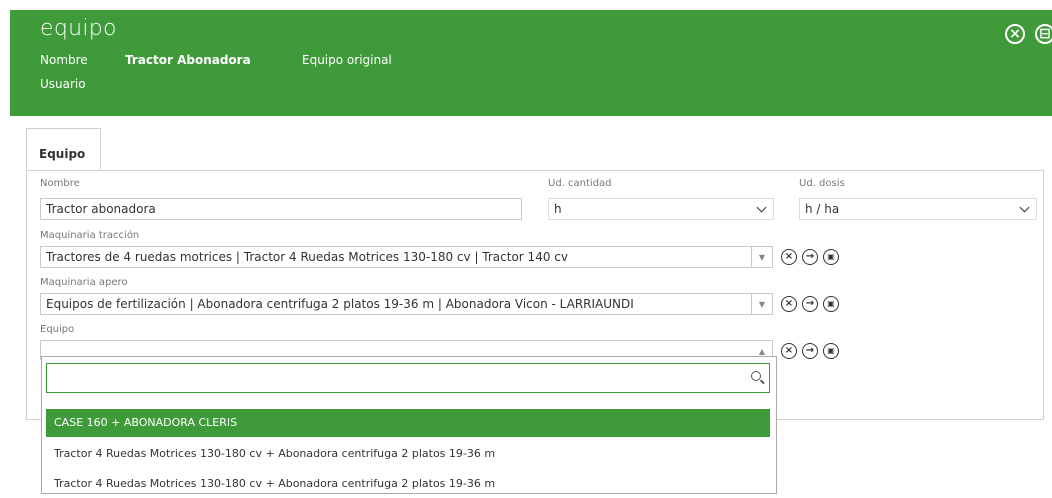 This screenshot has width=1052, height=498. I want to click on dropdown-option: CASE 160 + ABONADORA CLERIS, so click(408, 423).